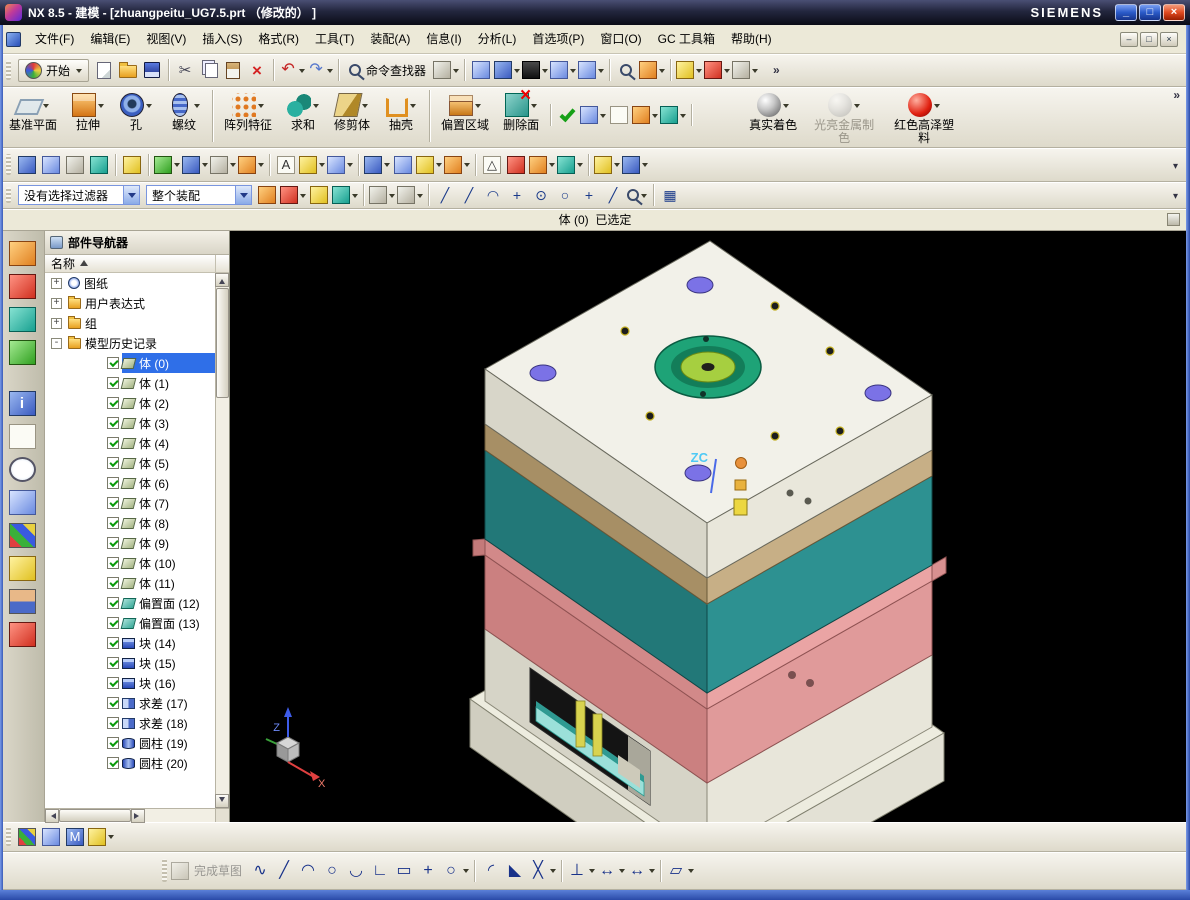 The image size is (1190, 900). What do you see at coordinates (8, 836) in the screenshot?
I see `toolbar-grip` at bounding box center [8, 836].